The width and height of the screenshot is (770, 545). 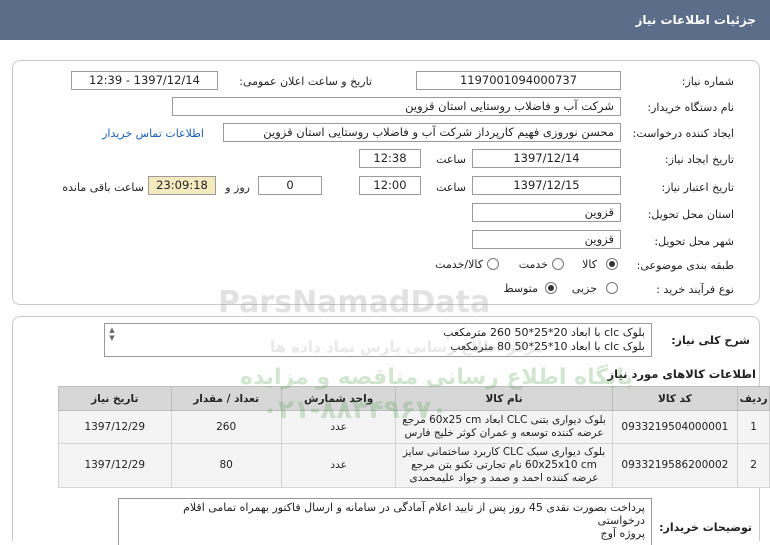 What do you see at coordinates (290, 185) in the screenshot?
I see `days-remaining-field: 0` at bounding box center [290, 185].